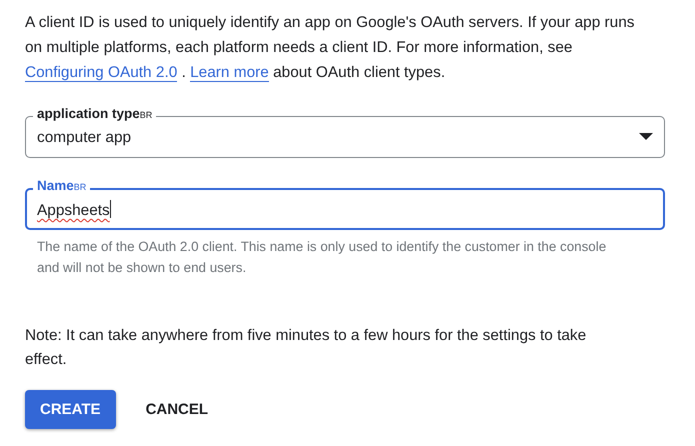 The image size is (695, 446). What do you see at coordinates (110, 209) in the screenshot?
I see `text-cursor` at bounding box center [110, 209].